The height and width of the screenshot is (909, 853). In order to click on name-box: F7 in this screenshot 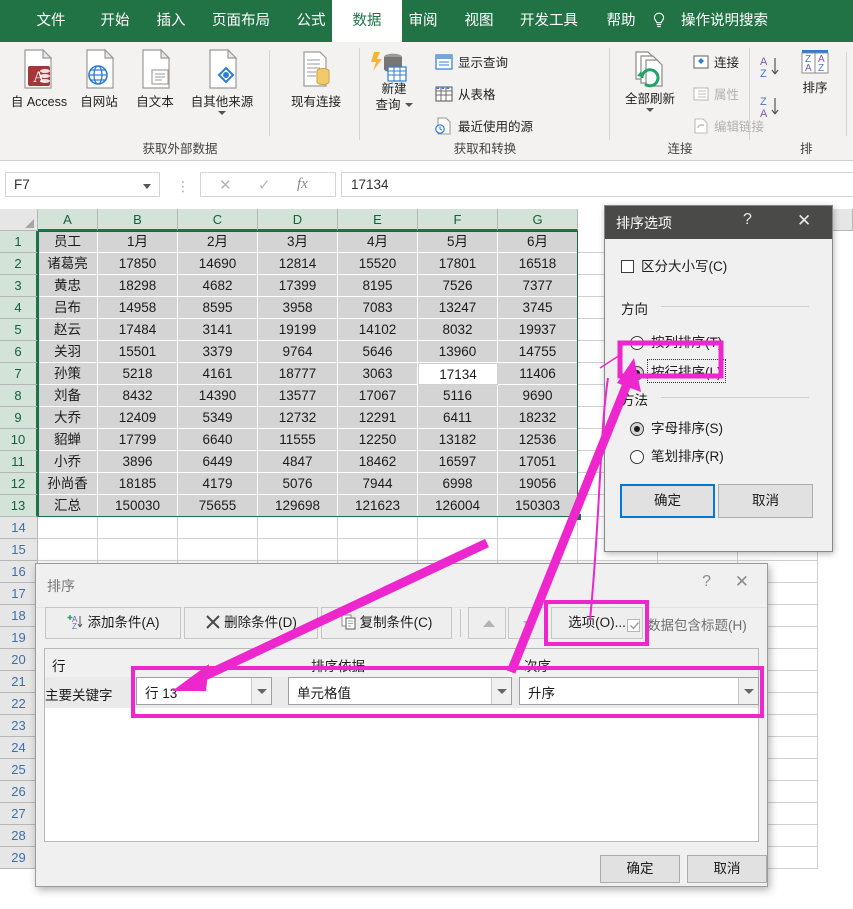, I will do `click(82, 184)`.